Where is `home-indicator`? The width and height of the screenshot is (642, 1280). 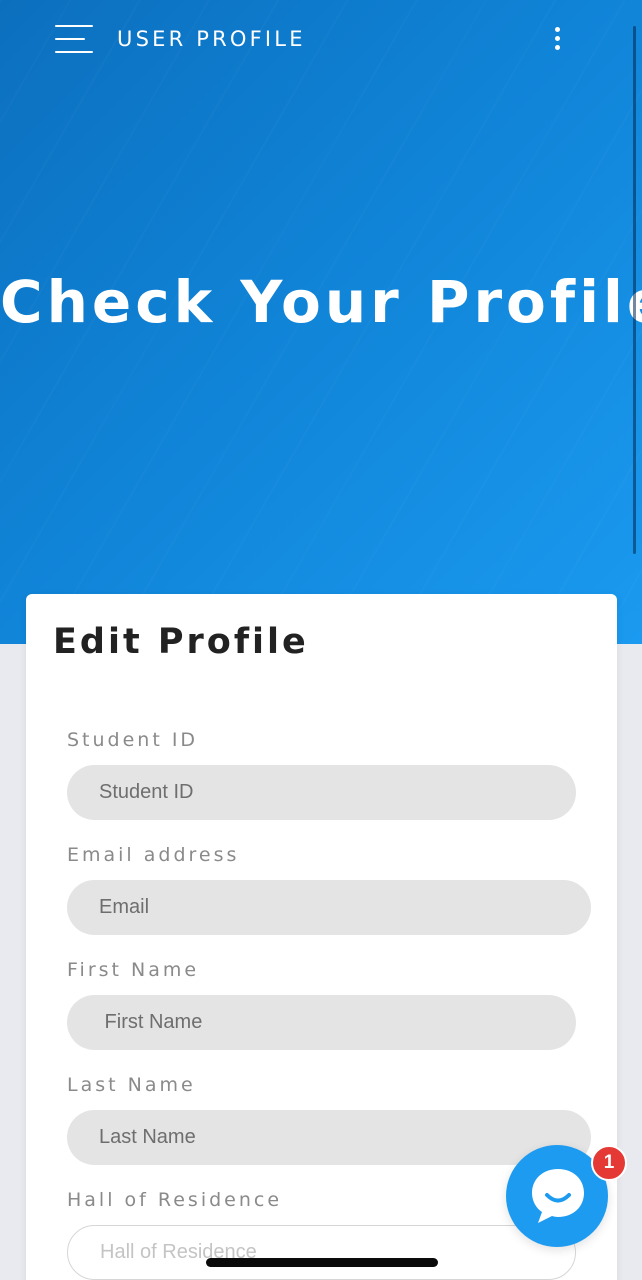
home-indicator is located at coordinates (322, 1262).